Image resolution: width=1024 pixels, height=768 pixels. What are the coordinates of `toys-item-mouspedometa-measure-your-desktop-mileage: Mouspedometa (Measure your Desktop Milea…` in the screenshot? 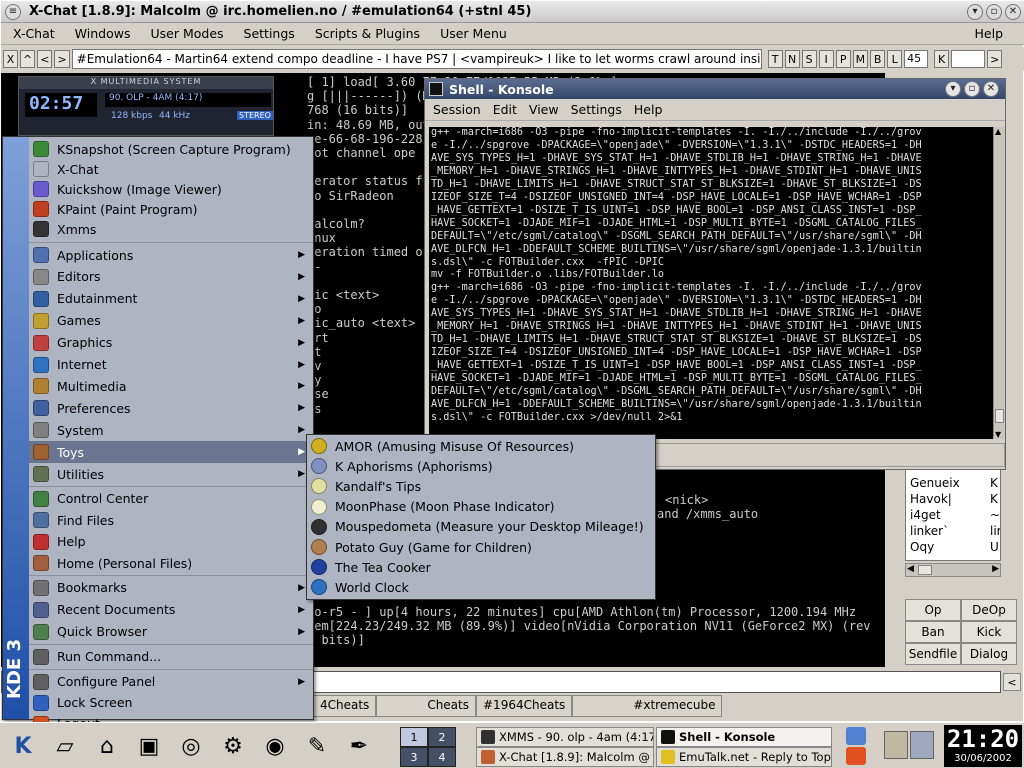 It's located at (481, 527).